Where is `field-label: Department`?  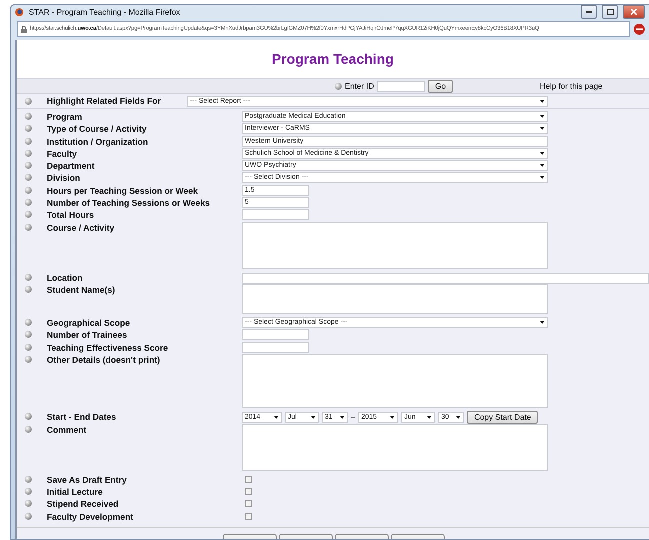 field-label: Department is located at coordinates (71, 166).